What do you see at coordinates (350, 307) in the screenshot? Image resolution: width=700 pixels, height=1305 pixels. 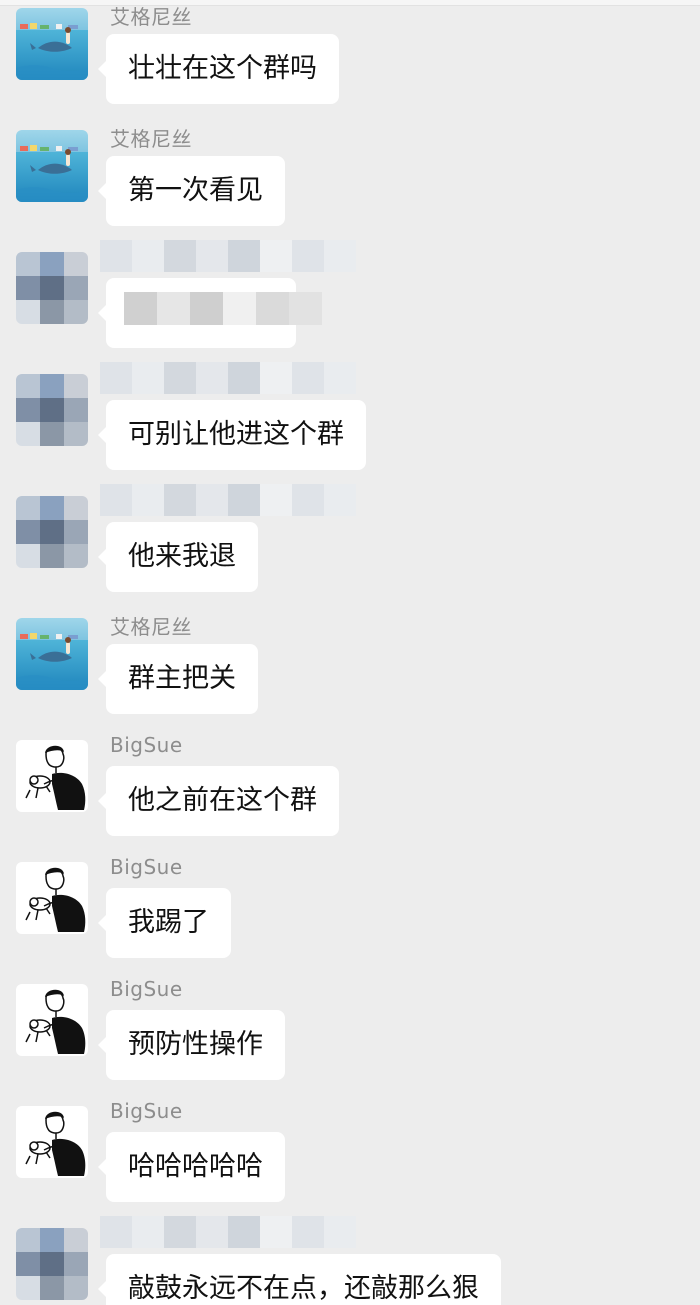 I see `message-row` at bounding box center [350, 307].